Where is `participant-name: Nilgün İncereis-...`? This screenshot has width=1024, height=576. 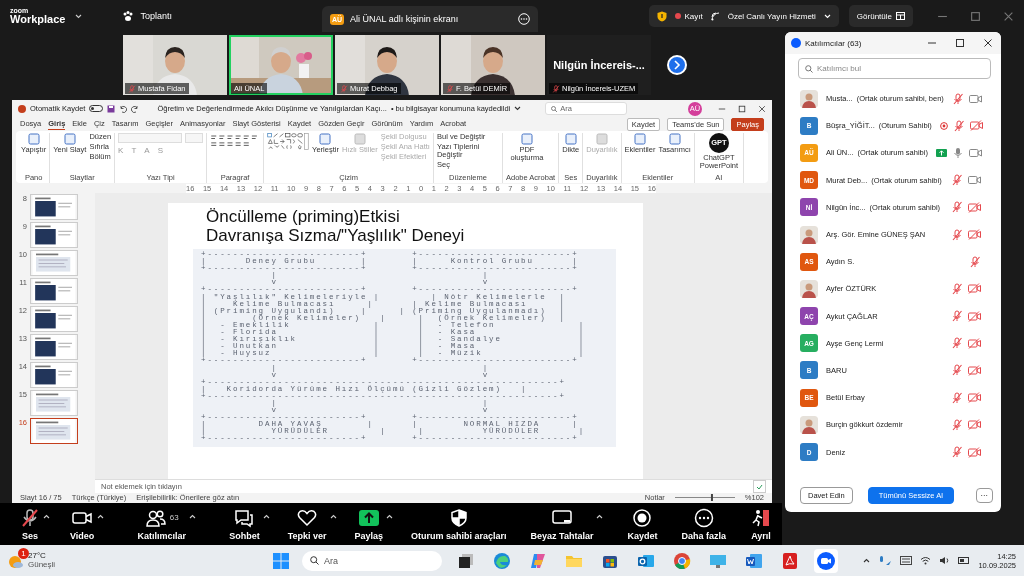 participant-name: Nilgün İncereis-... is located at coordinates (599, 65).